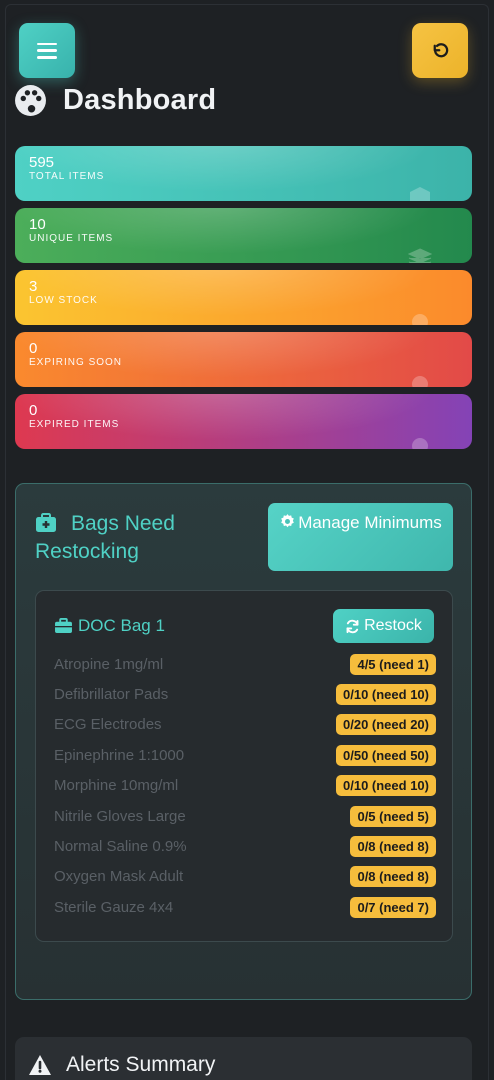 This screenshot has width=494, height=1080. I want to click on item-name: ECG Electrodes, so click(108, 724).